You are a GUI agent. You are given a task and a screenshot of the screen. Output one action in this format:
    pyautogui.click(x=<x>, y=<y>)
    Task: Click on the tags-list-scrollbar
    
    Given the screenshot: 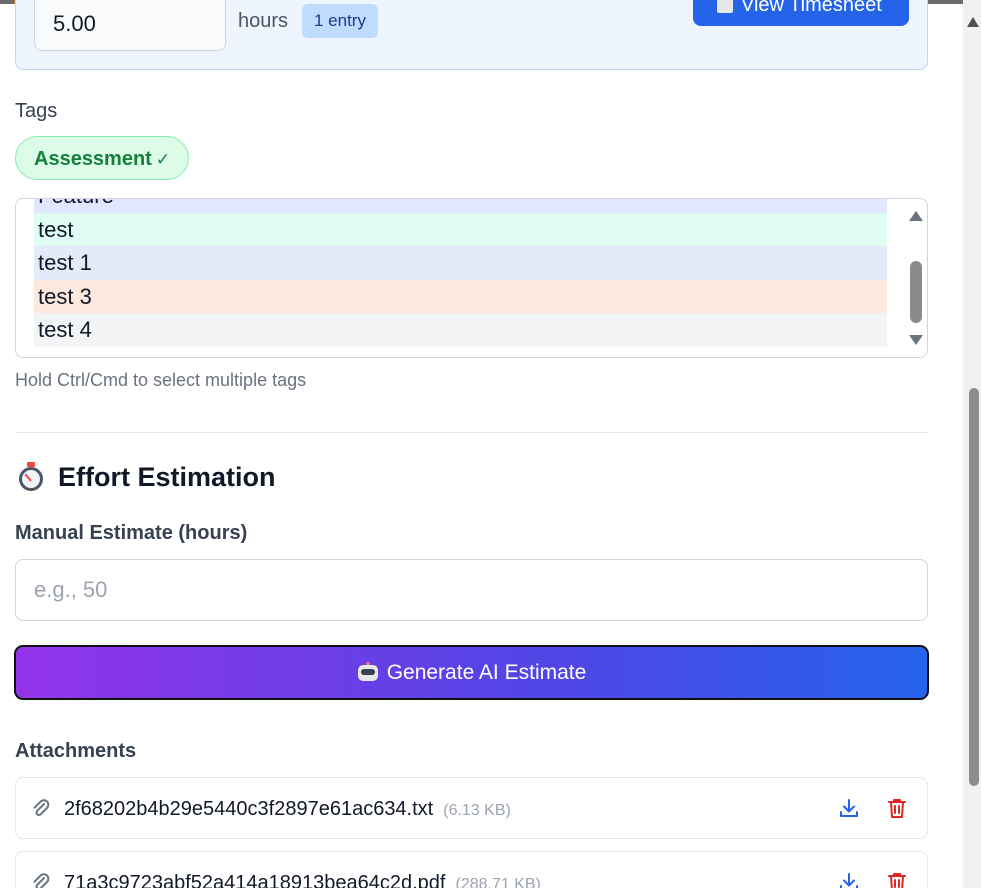 What is the action you would take?
    pyautogui.click(x=915, y=278)
    